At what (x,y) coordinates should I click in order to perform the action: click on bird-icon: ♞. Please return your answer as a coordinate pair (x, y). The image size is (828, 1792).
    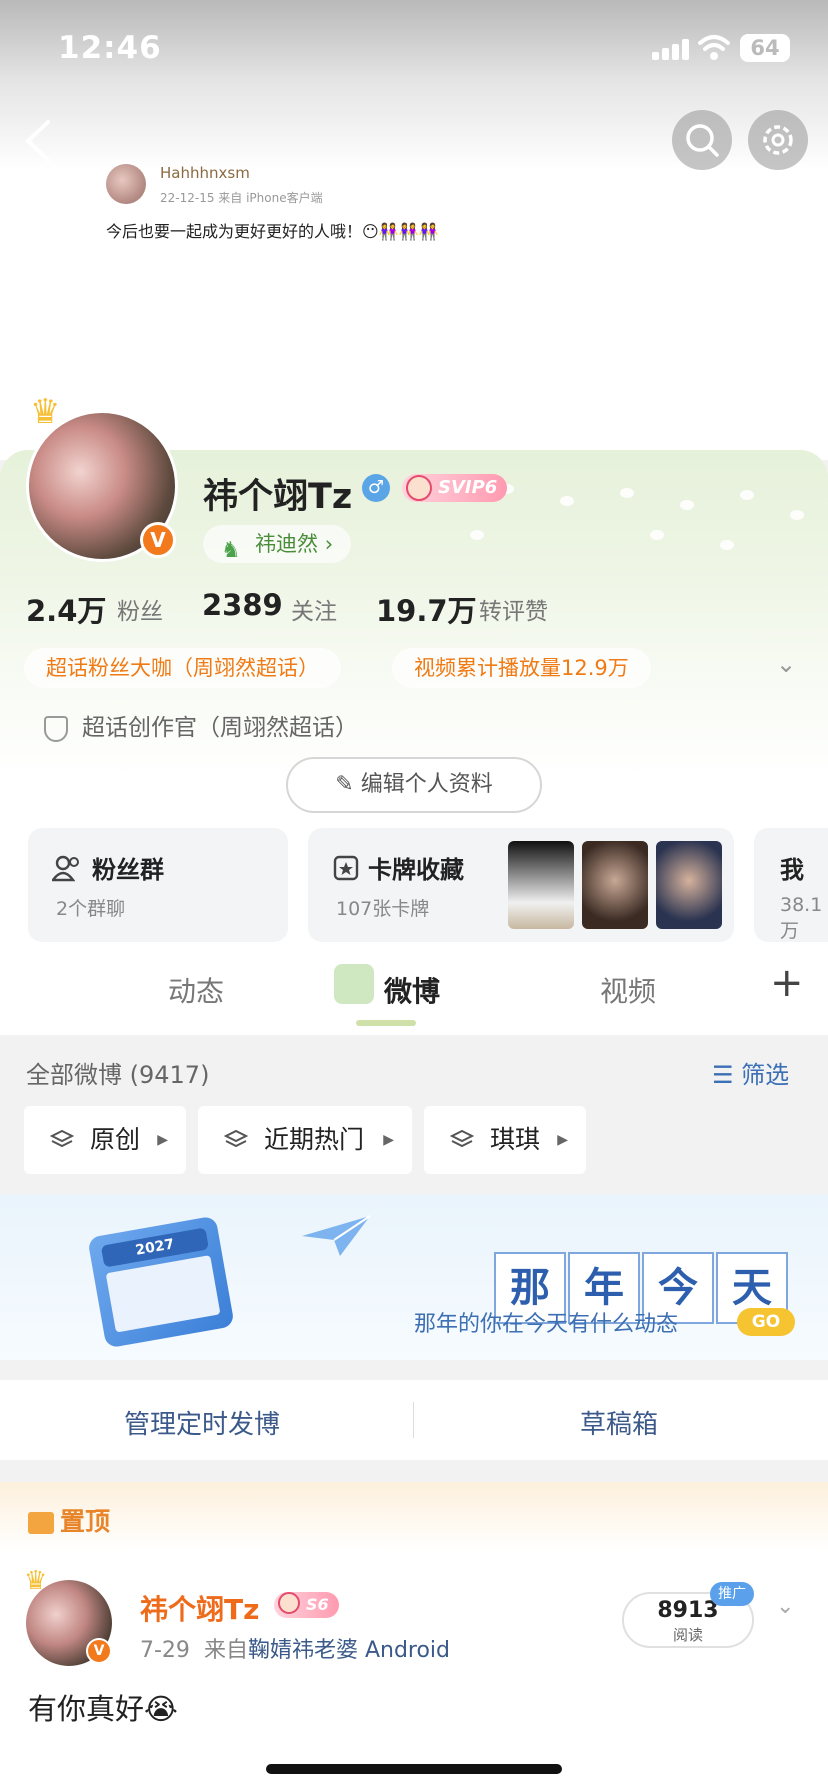
    Looking at the image, I should click on (231, 550).